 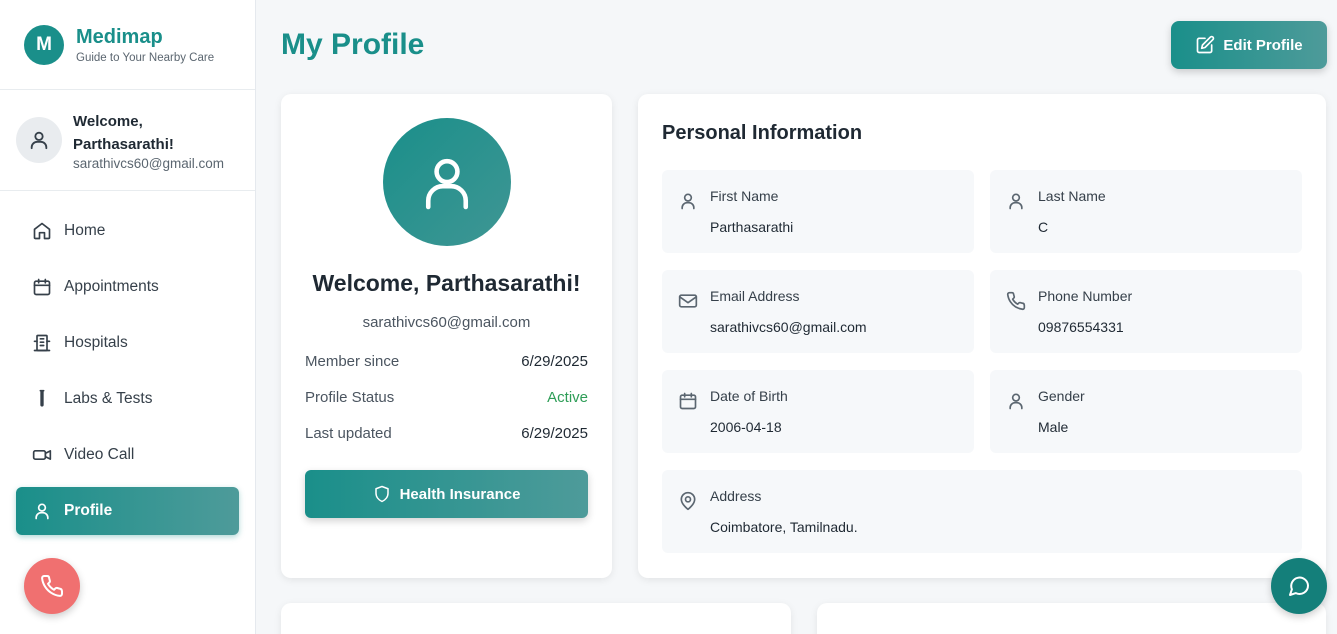 What do you see at coordinates (1081, 327) in the screenshot?
I see `field-value: 09876554331` at bounding box center [1081, 327].